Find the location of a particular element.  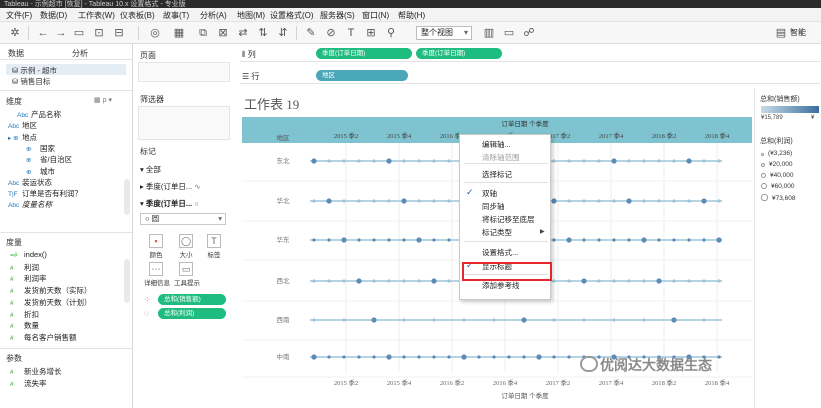

size-legend-item: ¥73,608 is located at coordinates (778, 198).